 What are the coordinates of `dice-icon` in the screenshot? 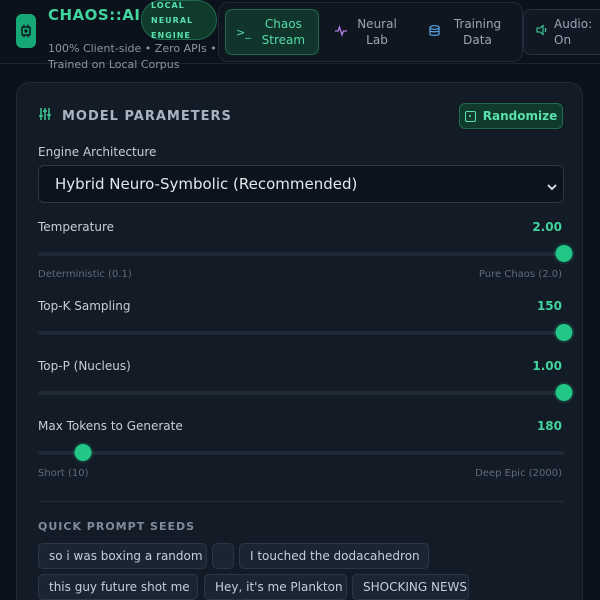 It's located at (470, 116).